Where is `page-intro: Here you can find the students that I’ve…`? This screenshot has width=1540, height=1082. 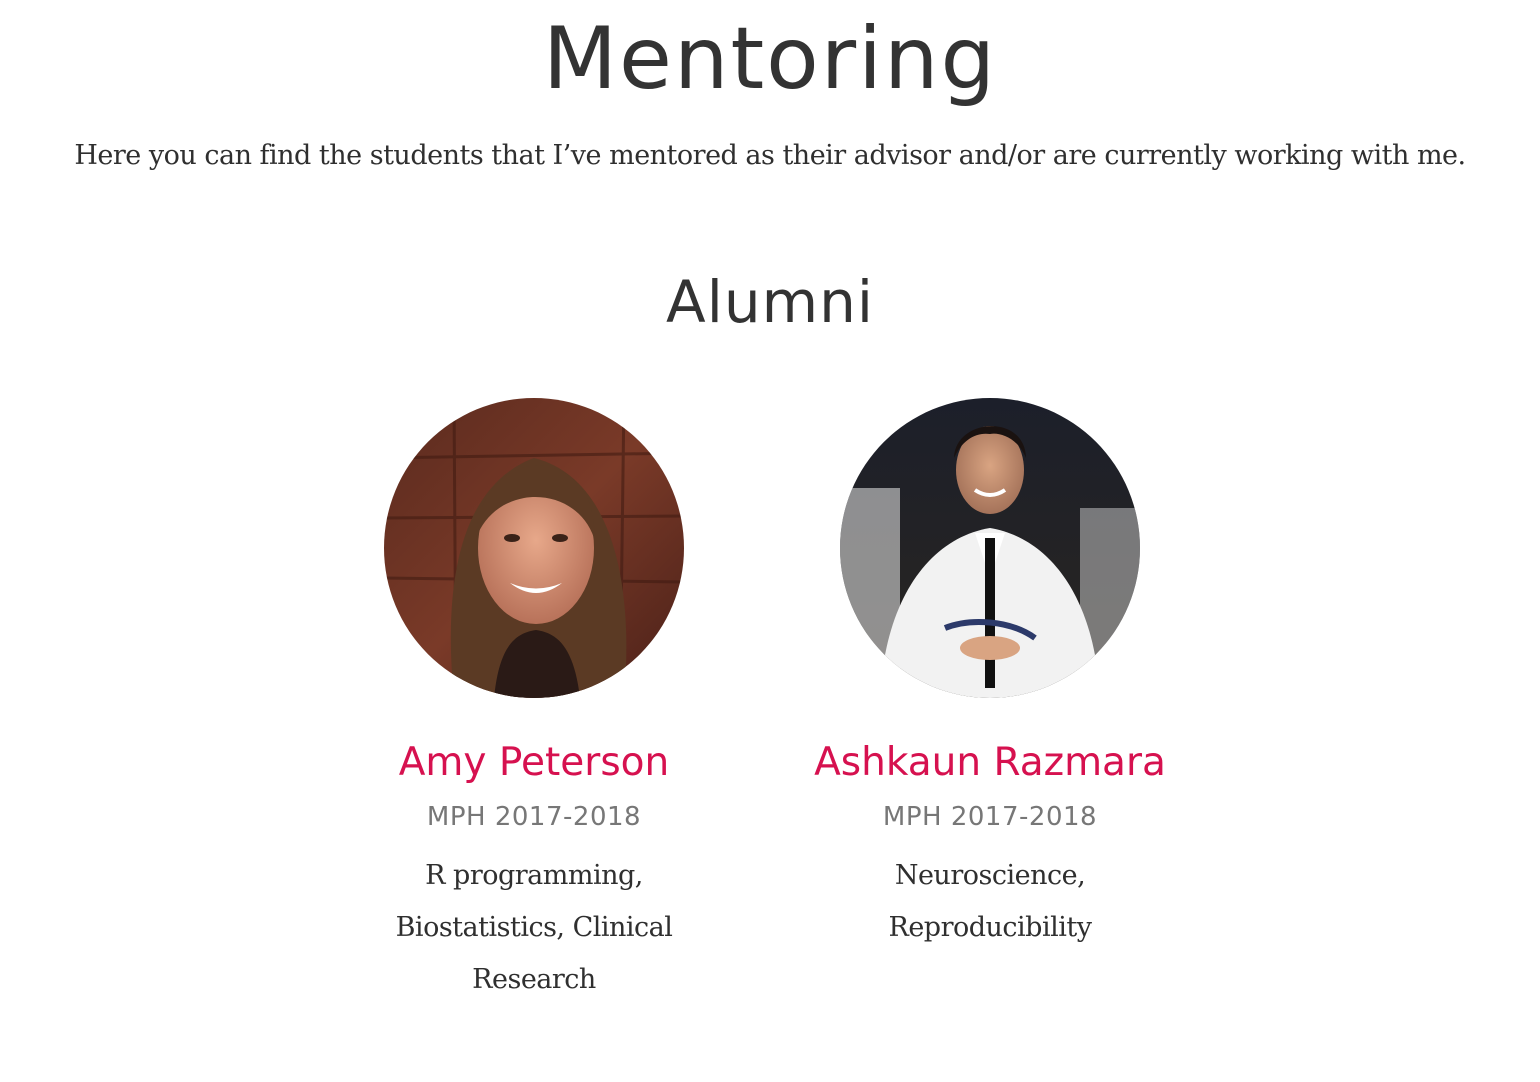
page-intro: Here you can find the students that I’ve… is located at coordinates (770, 155).